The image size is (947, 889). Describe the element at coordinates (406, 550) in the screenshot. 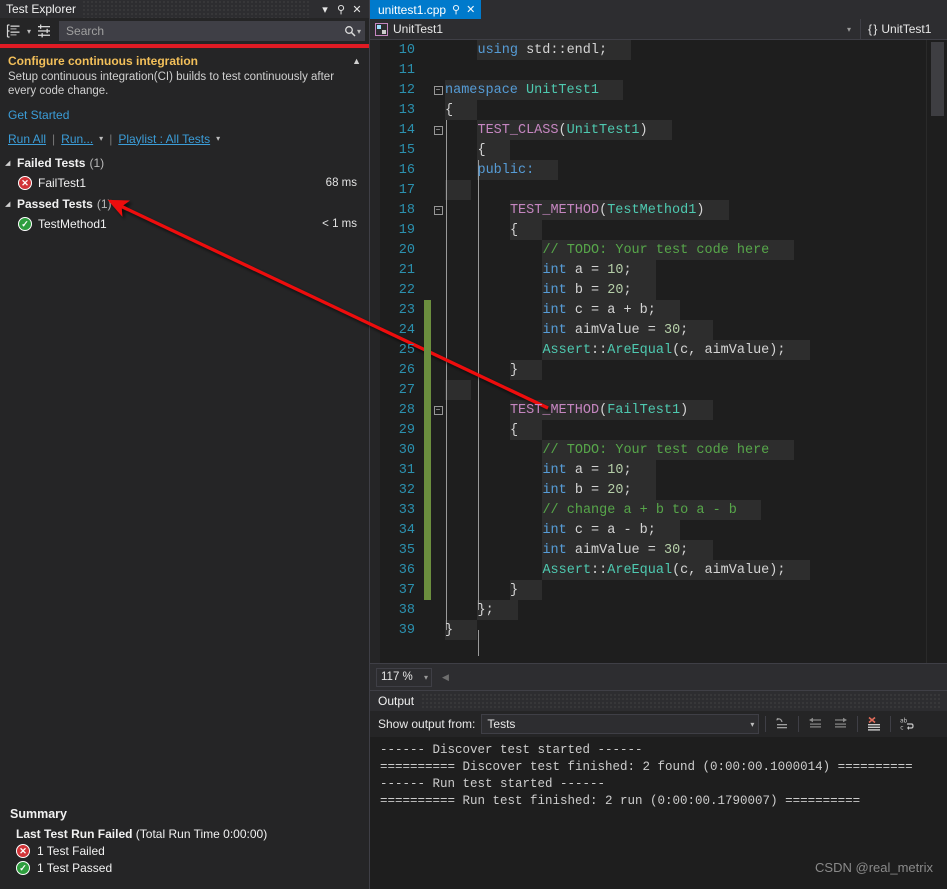

I see `line-number: 35` at that location.